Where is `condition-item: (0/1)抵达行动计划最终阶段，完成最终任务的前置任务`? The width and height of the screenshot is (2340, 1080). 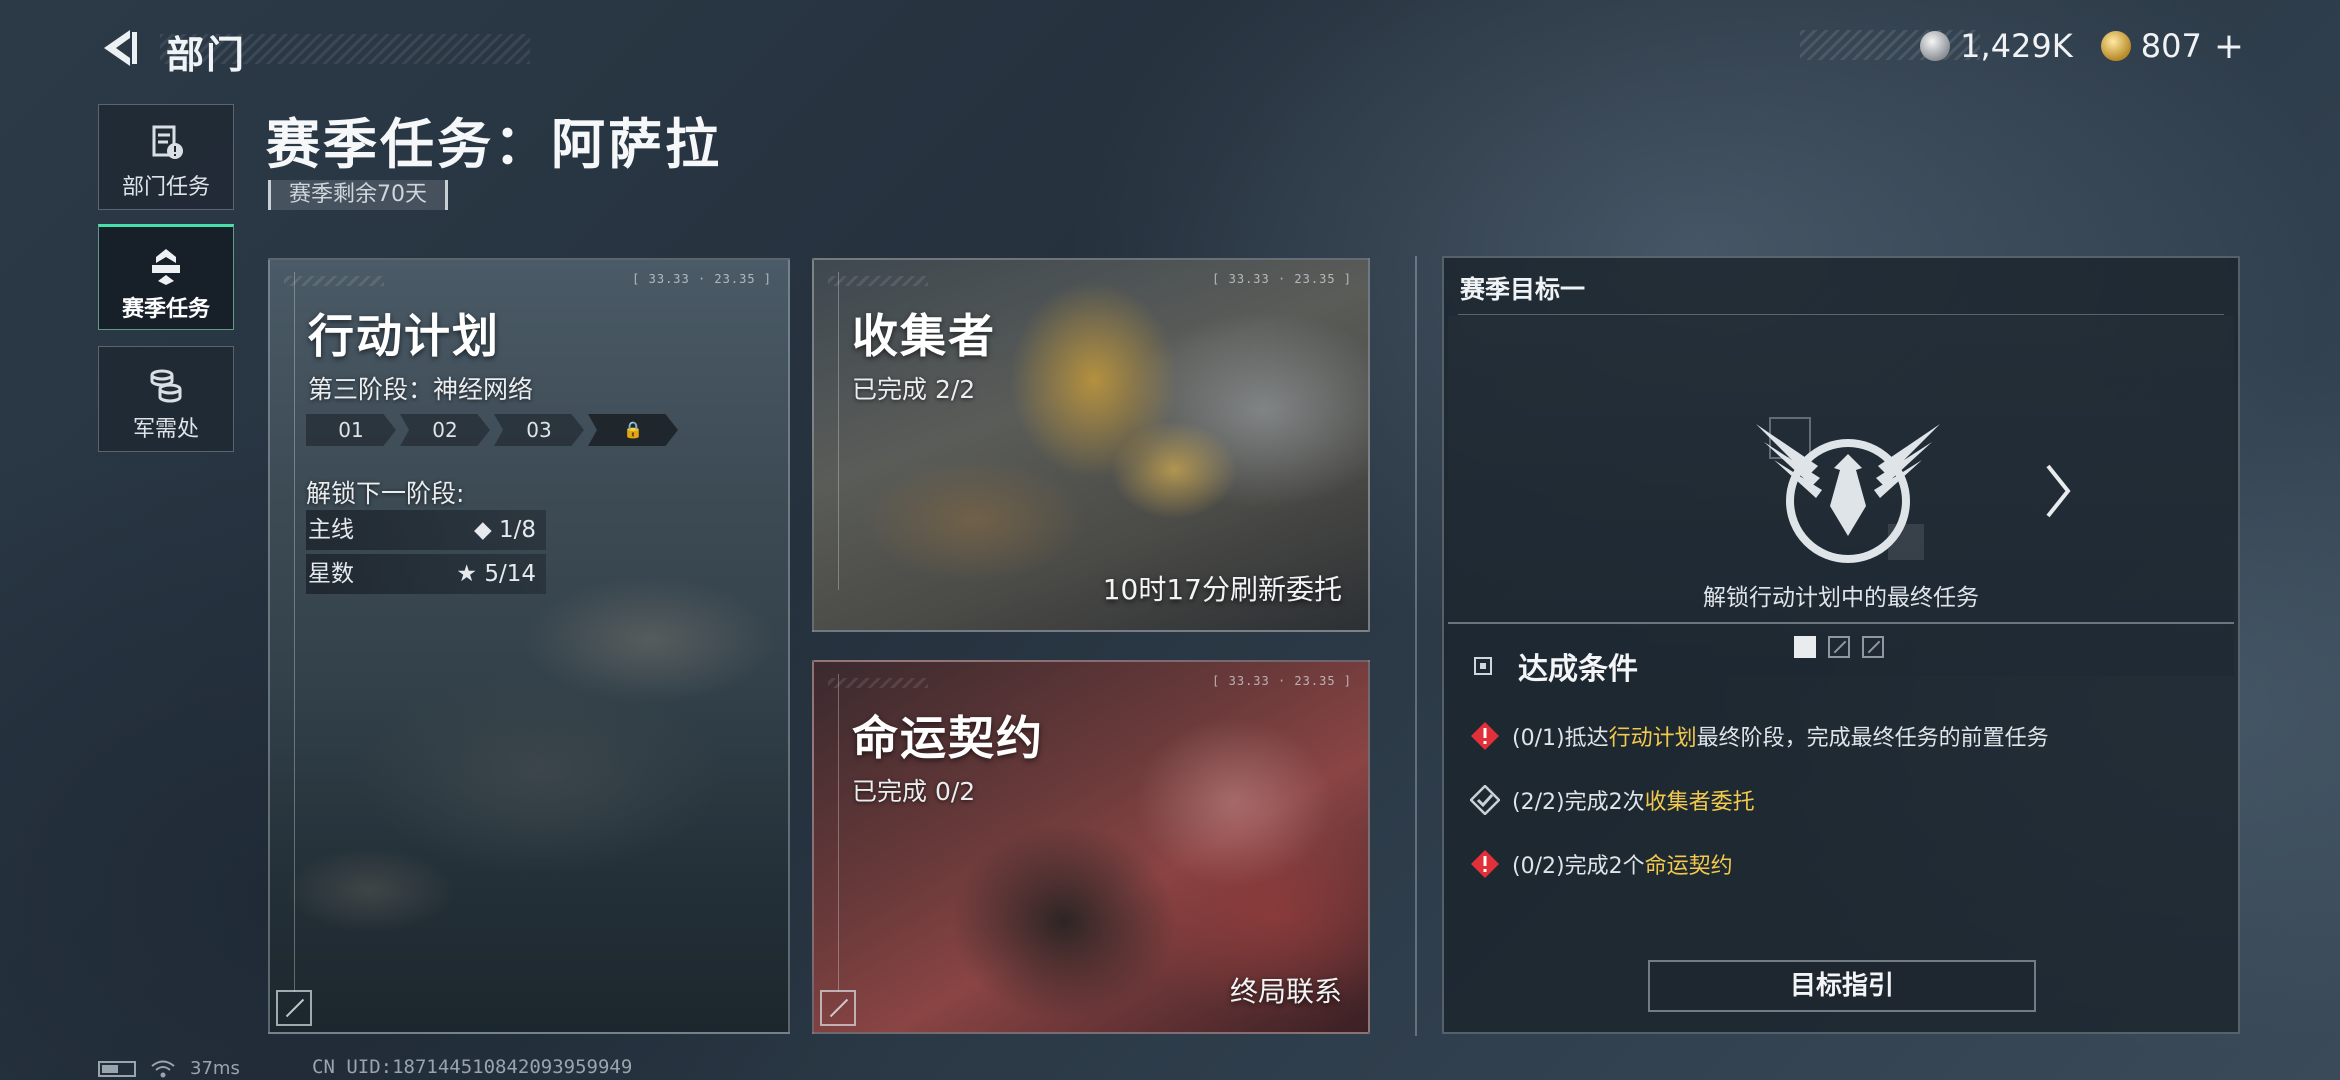 condition-item: (0/1)抵达行动计划最终阶段，完成最终任务的前置任务 is located at coordinates (1759, 736).